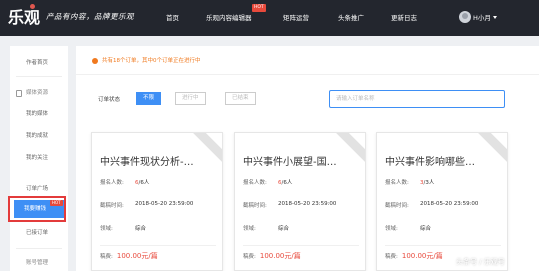  What do you see at coordinates (39, 189) in the screenshot?
I see `sidebar-item-order-plaza: 订单广场` at bounding box center [39, 189].